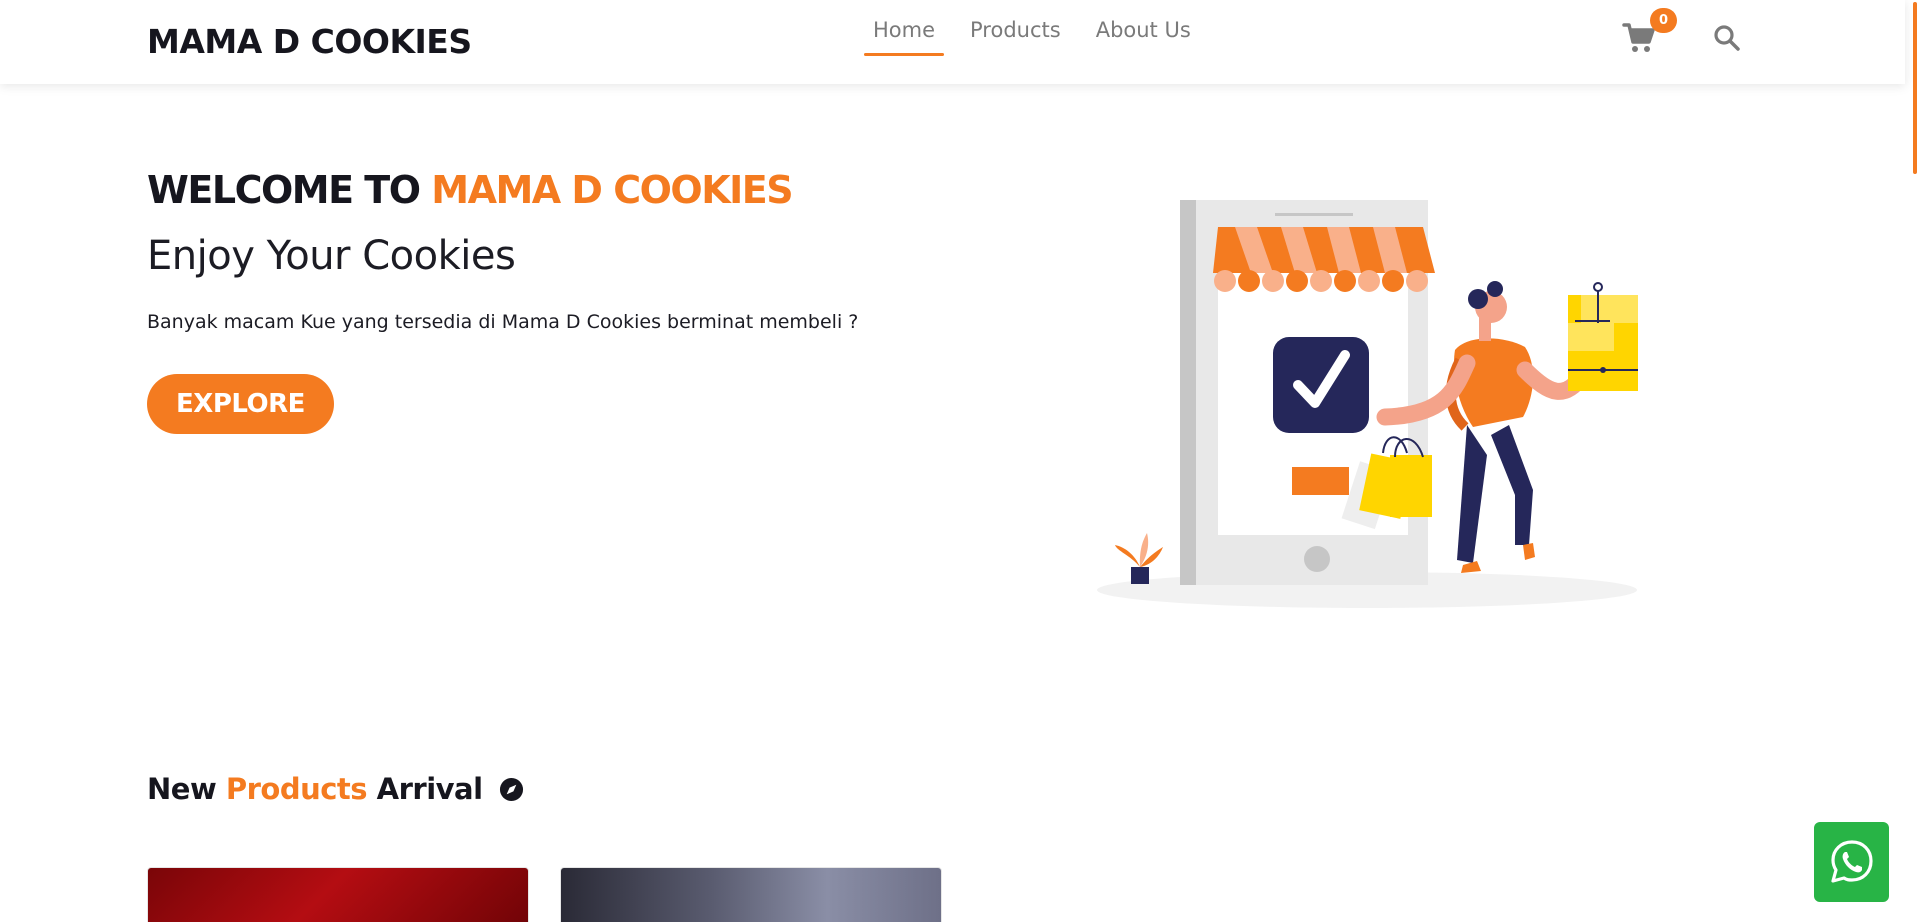 The image size is (1920, 922). What do you see at coordinates (612, 190) in the screenshot?
I see `hero-title-accent: MAMA D COOKIES` at bounding box center [612, 190].